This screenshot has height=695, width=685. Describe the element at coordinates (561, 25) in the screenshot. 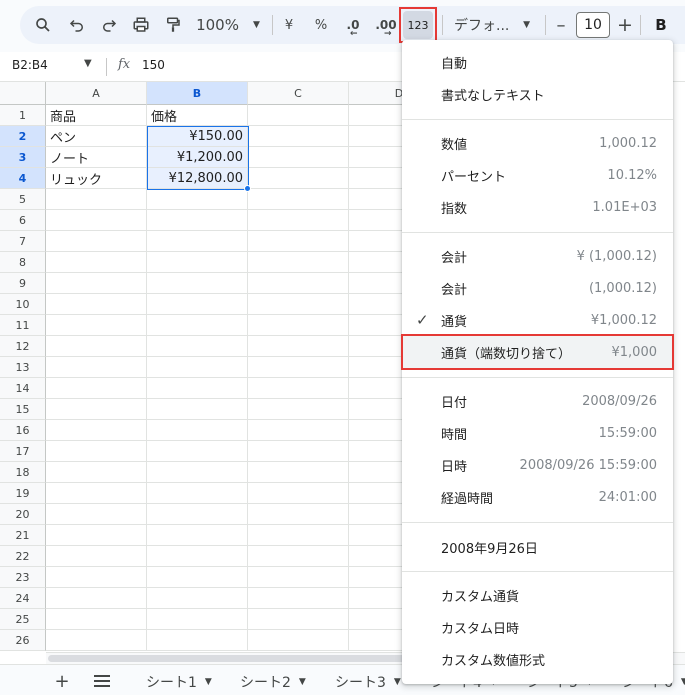

I see `font-size-decrease-button: –` at that location.